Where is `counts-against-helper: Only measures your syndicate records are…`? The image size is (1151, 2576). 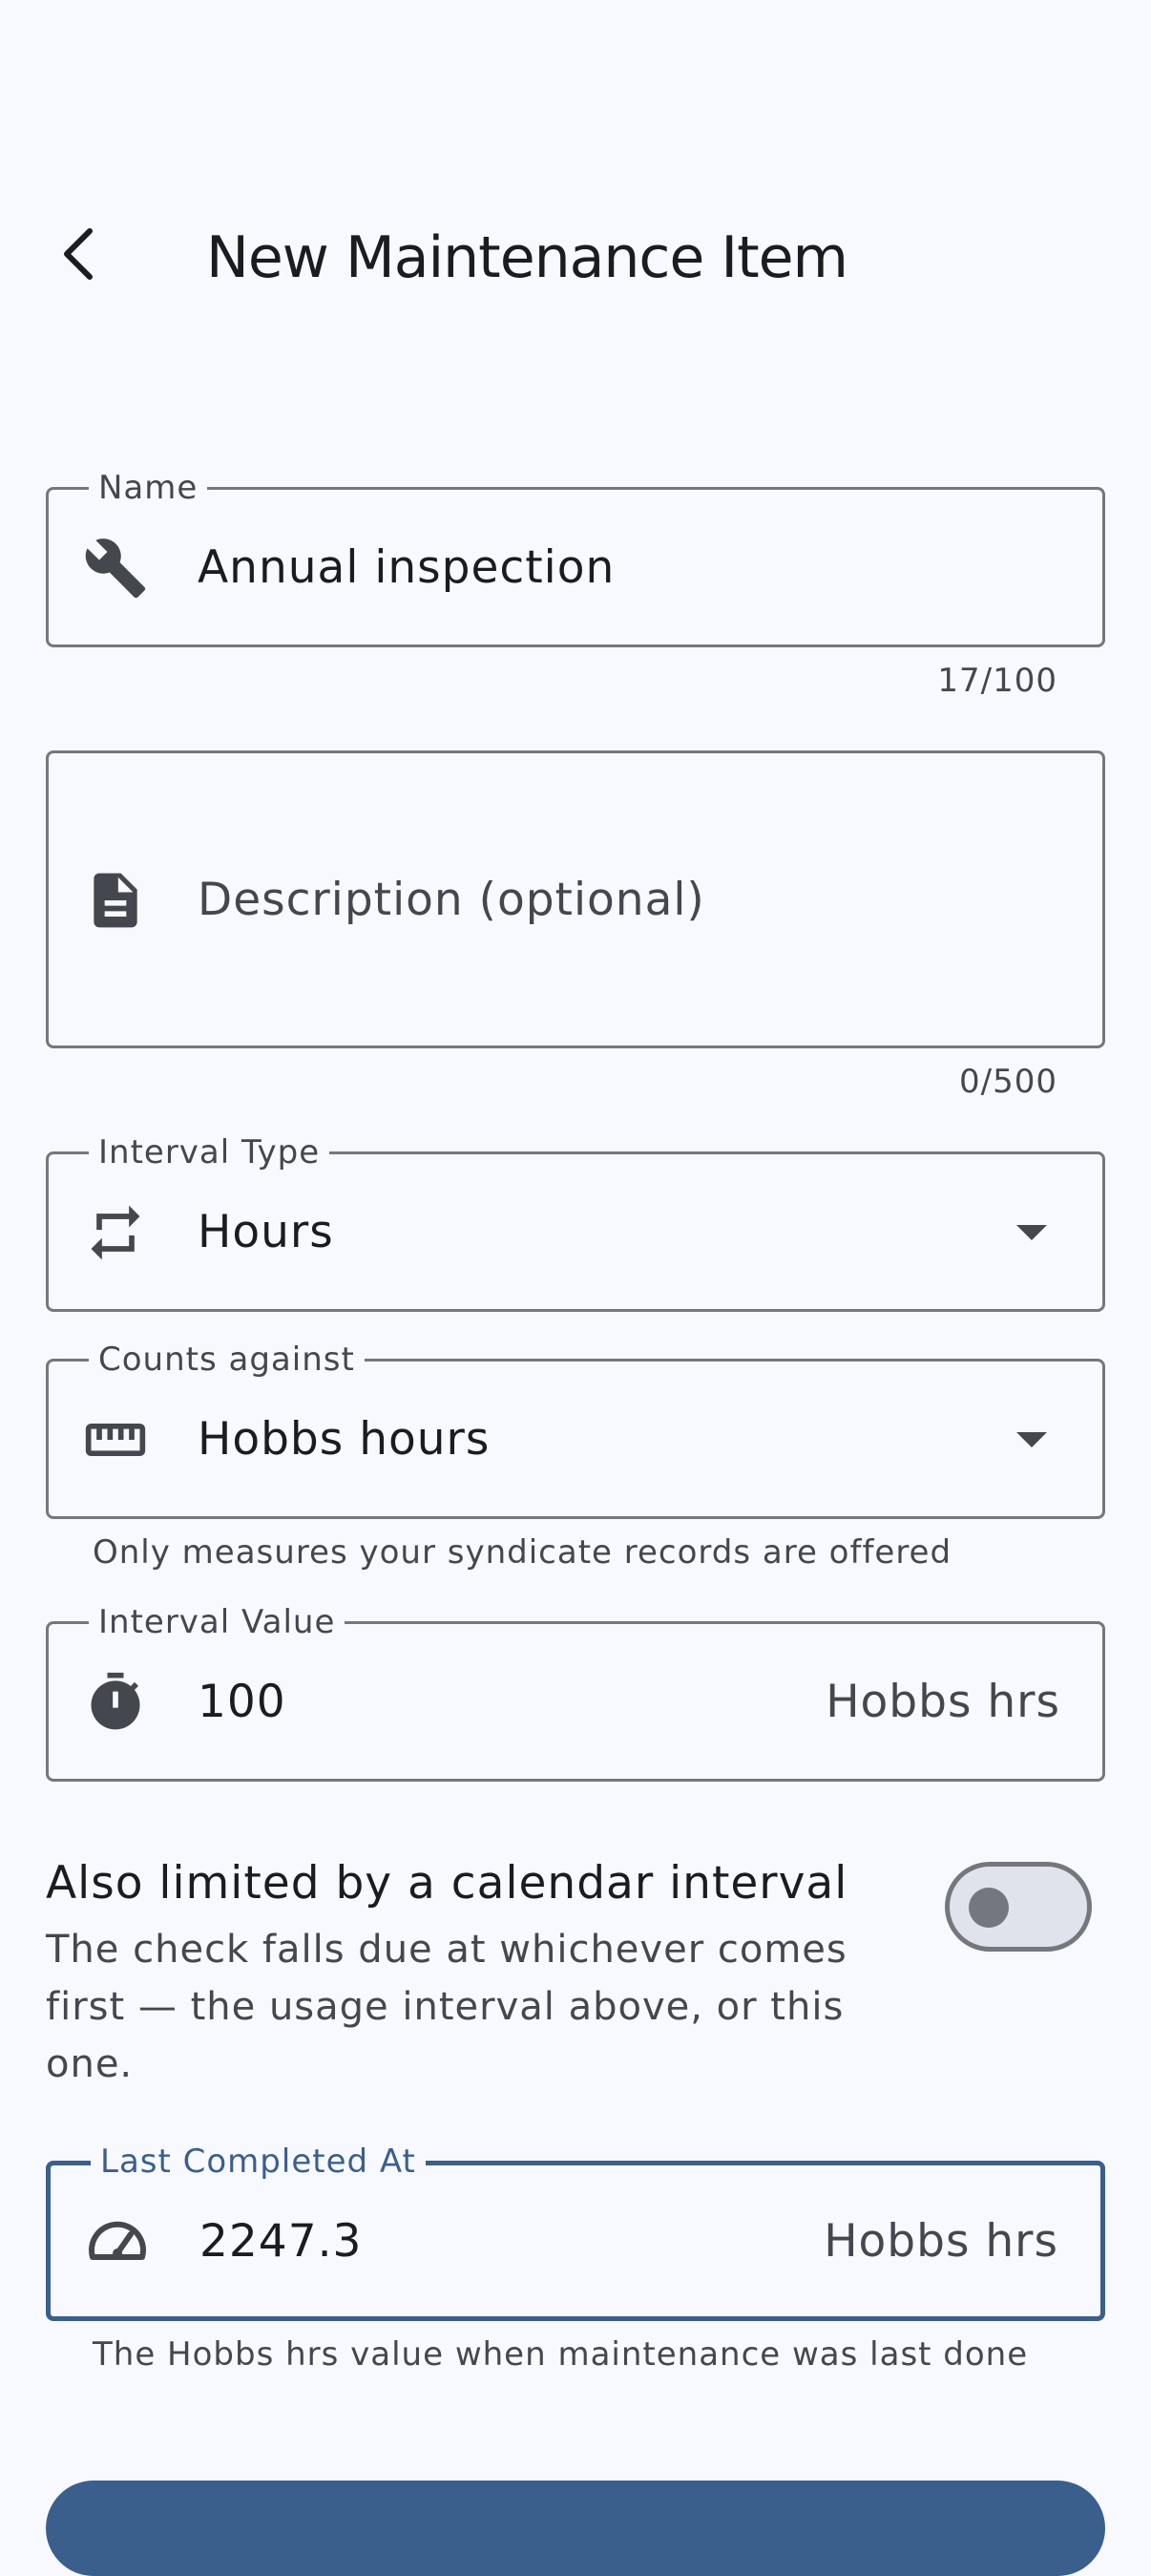 counts-against-helper: Only measures your syndicate records are… is located at coordinates (522, 1552).